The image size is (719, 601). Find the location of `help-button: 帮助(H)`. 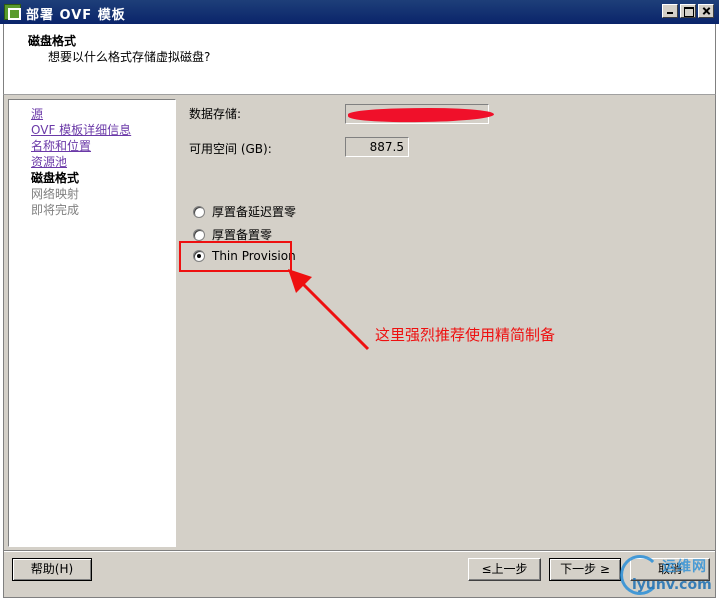

help-button: 帮助(H) is located at coordinates (52, 569).